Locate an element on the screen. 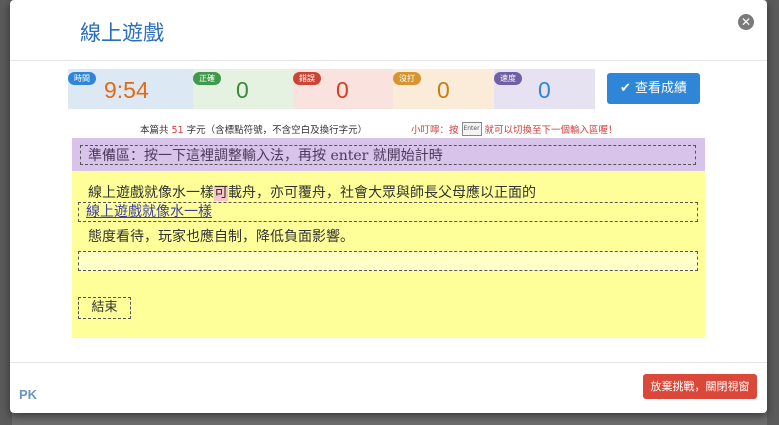 The image size is (779, 425). stat-time-value: 9:54 is located at coordinates (126, 90).